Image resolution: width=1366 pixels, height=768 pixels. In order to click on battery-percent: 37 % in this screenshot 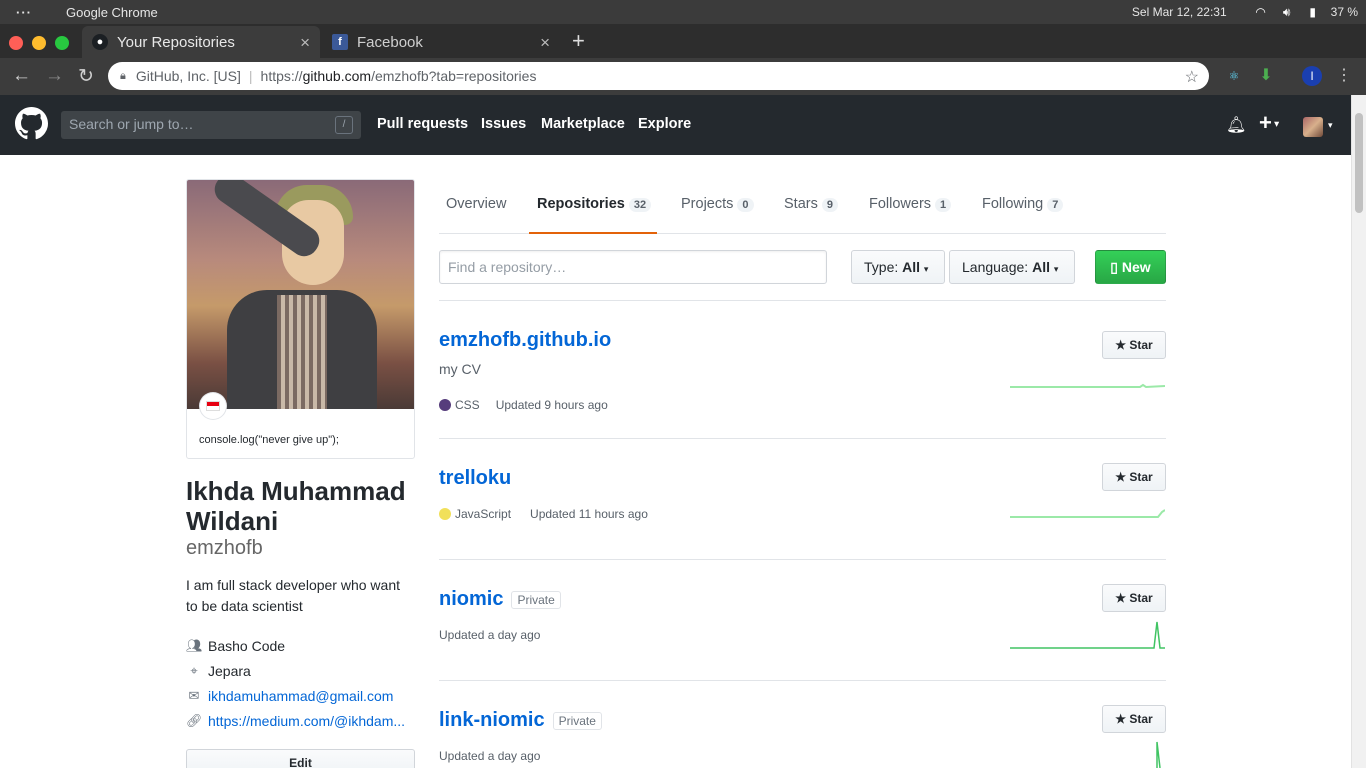, I will do `click(1344, 12)`.